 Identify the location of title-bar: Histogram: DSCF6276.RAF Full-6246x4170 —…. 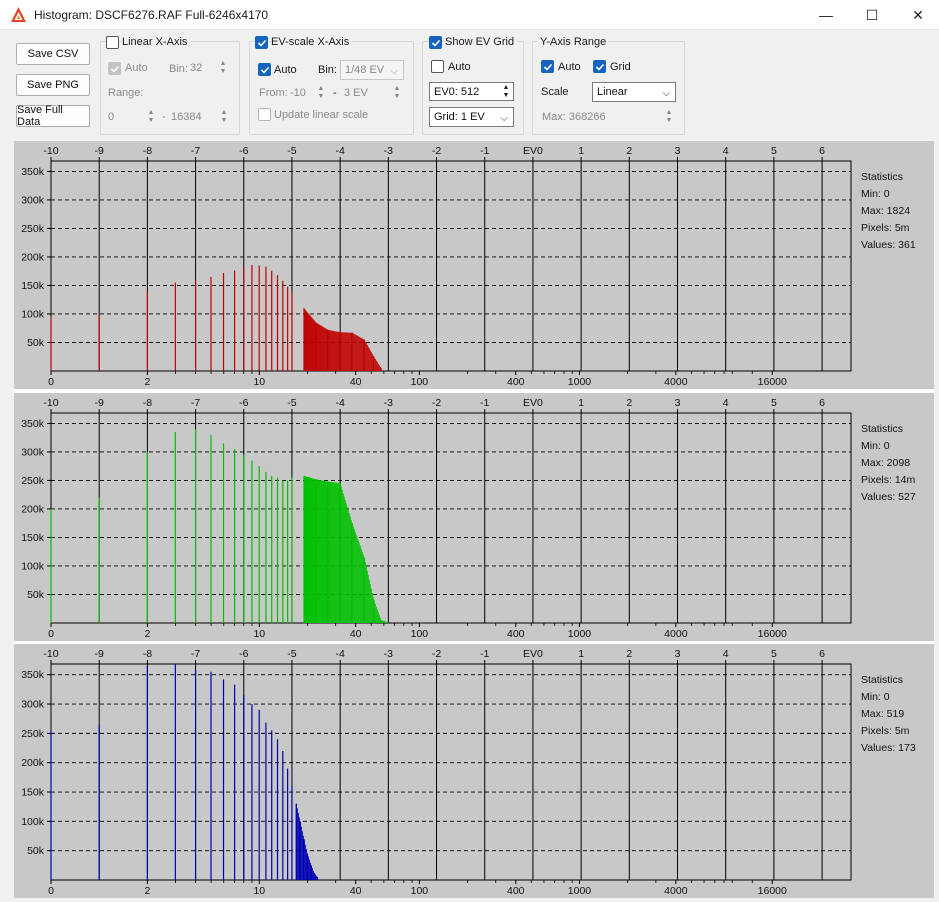
(469, 15).